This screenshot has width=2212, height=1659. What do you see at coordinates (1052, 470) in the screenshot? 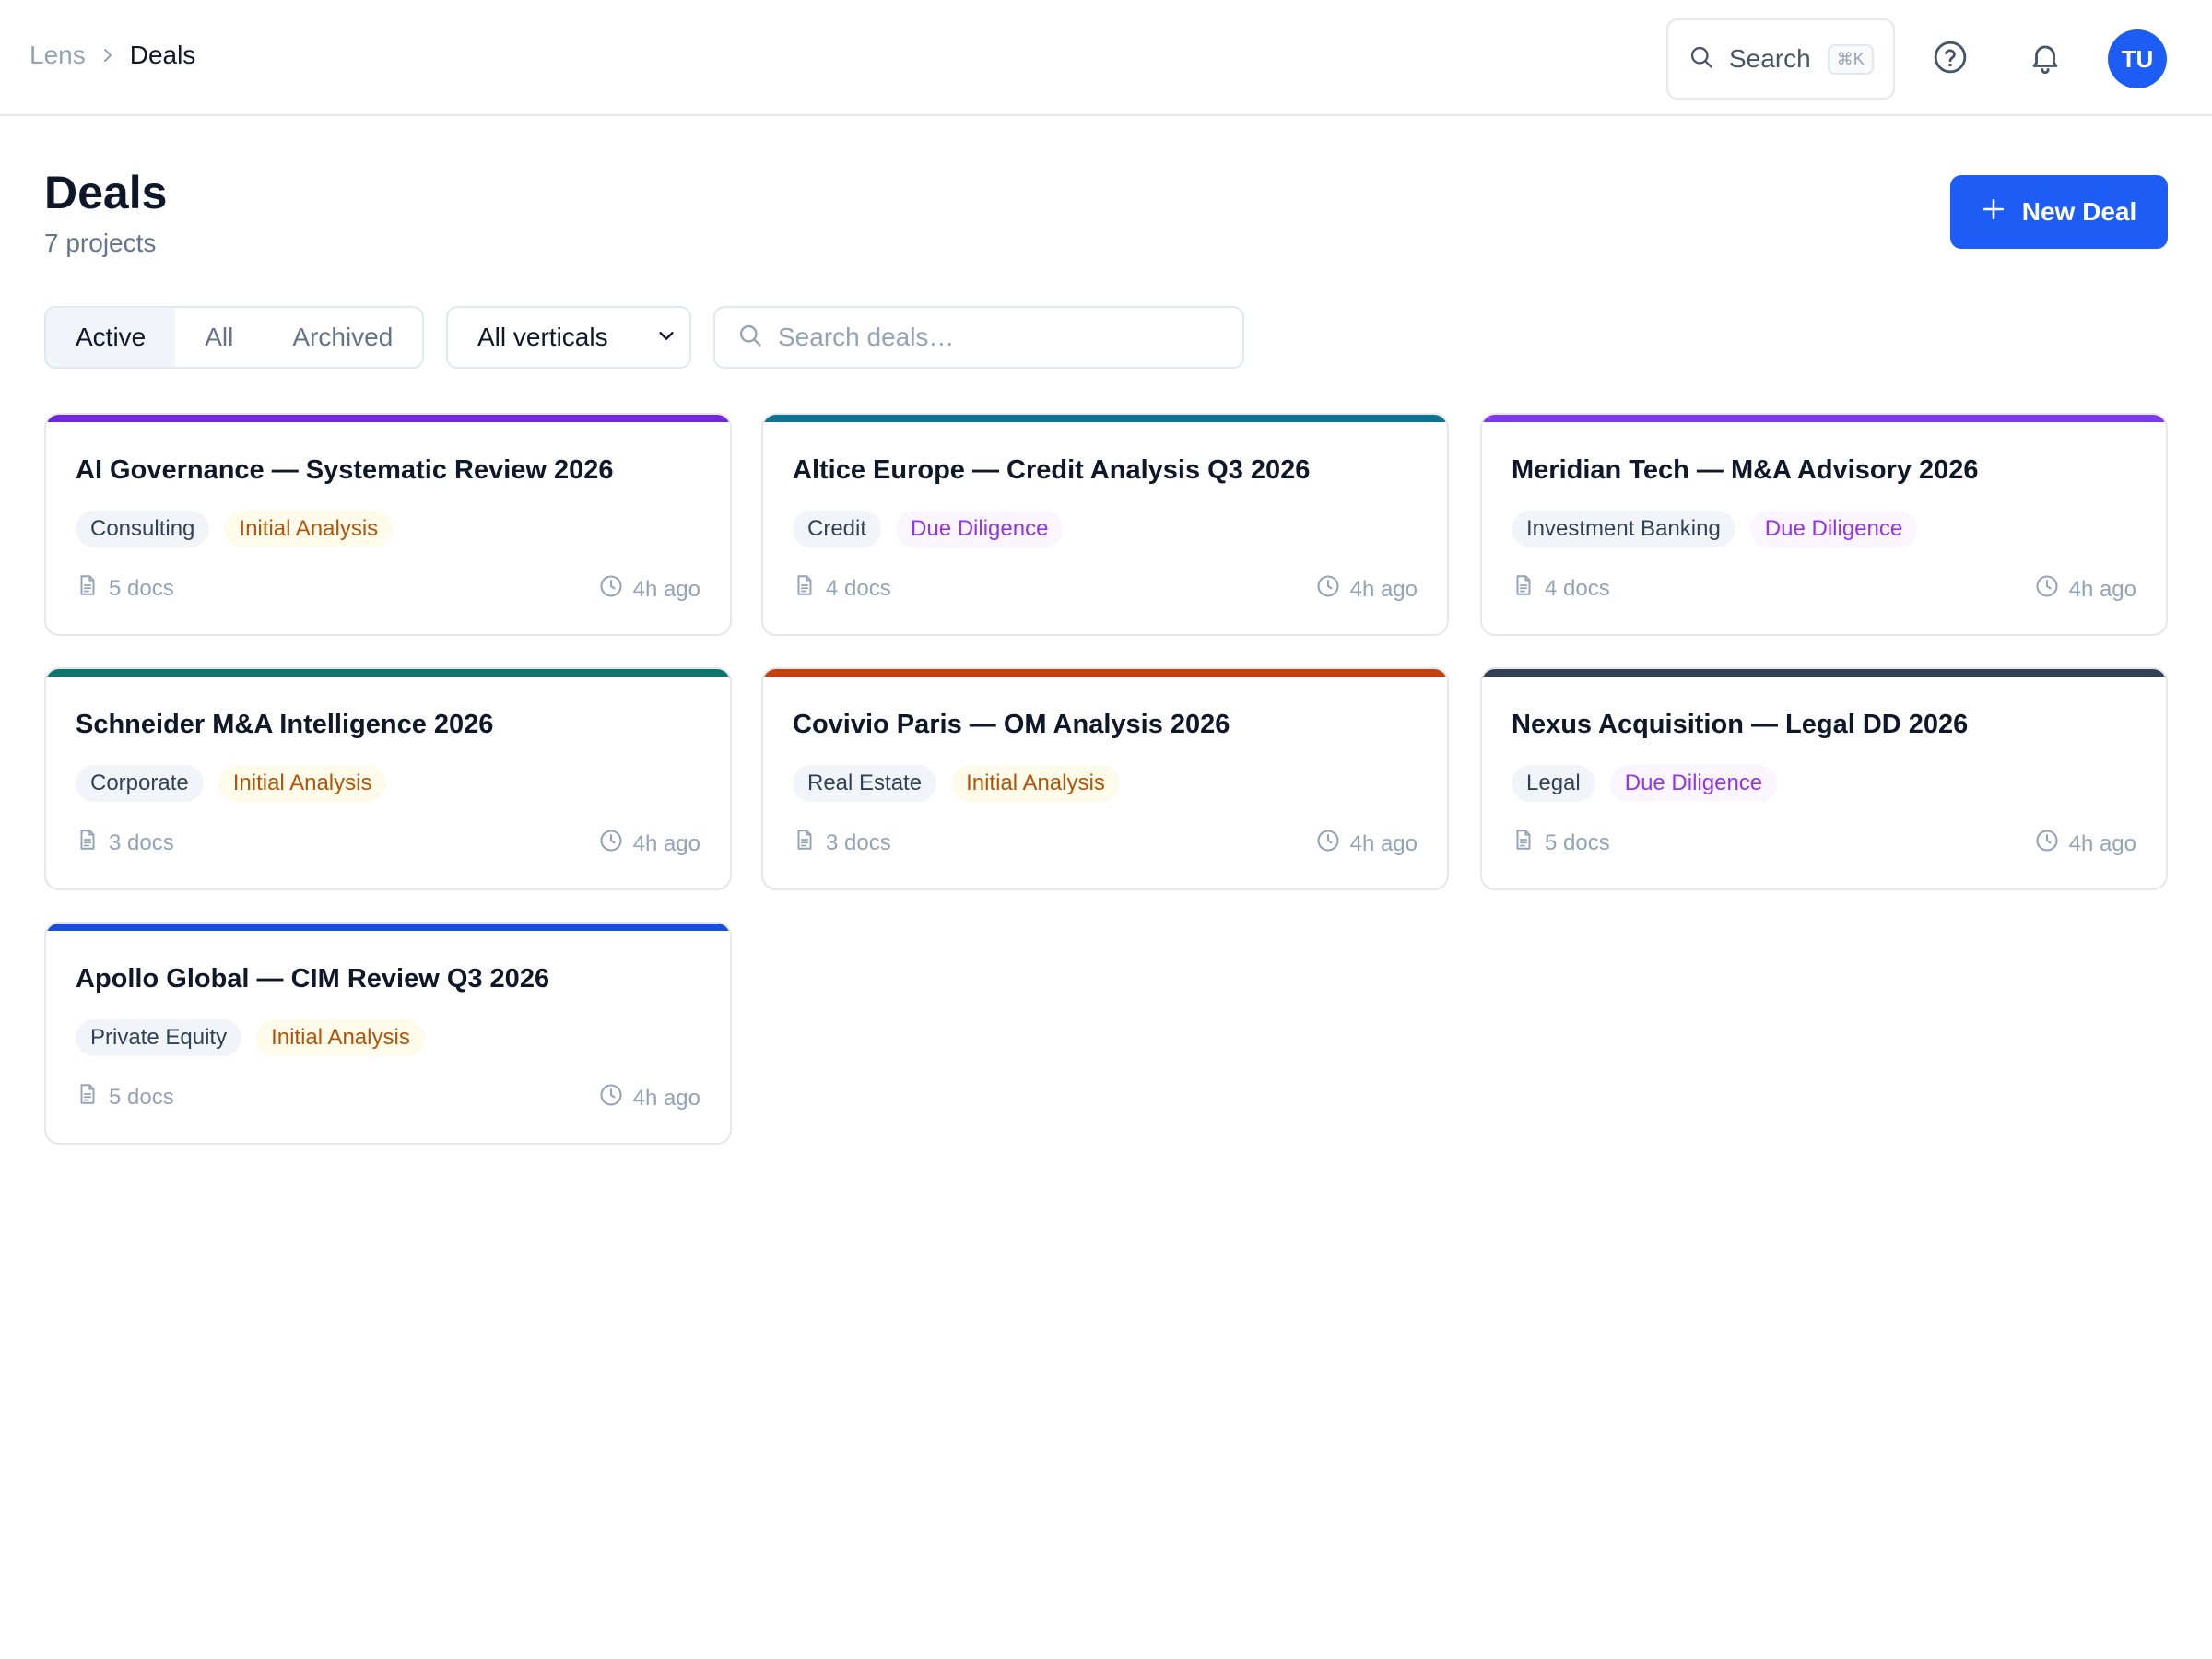
I see `deal-title: Altice Europe — Credit Analysis Q3 2026` at bounding box center [1052, 470].